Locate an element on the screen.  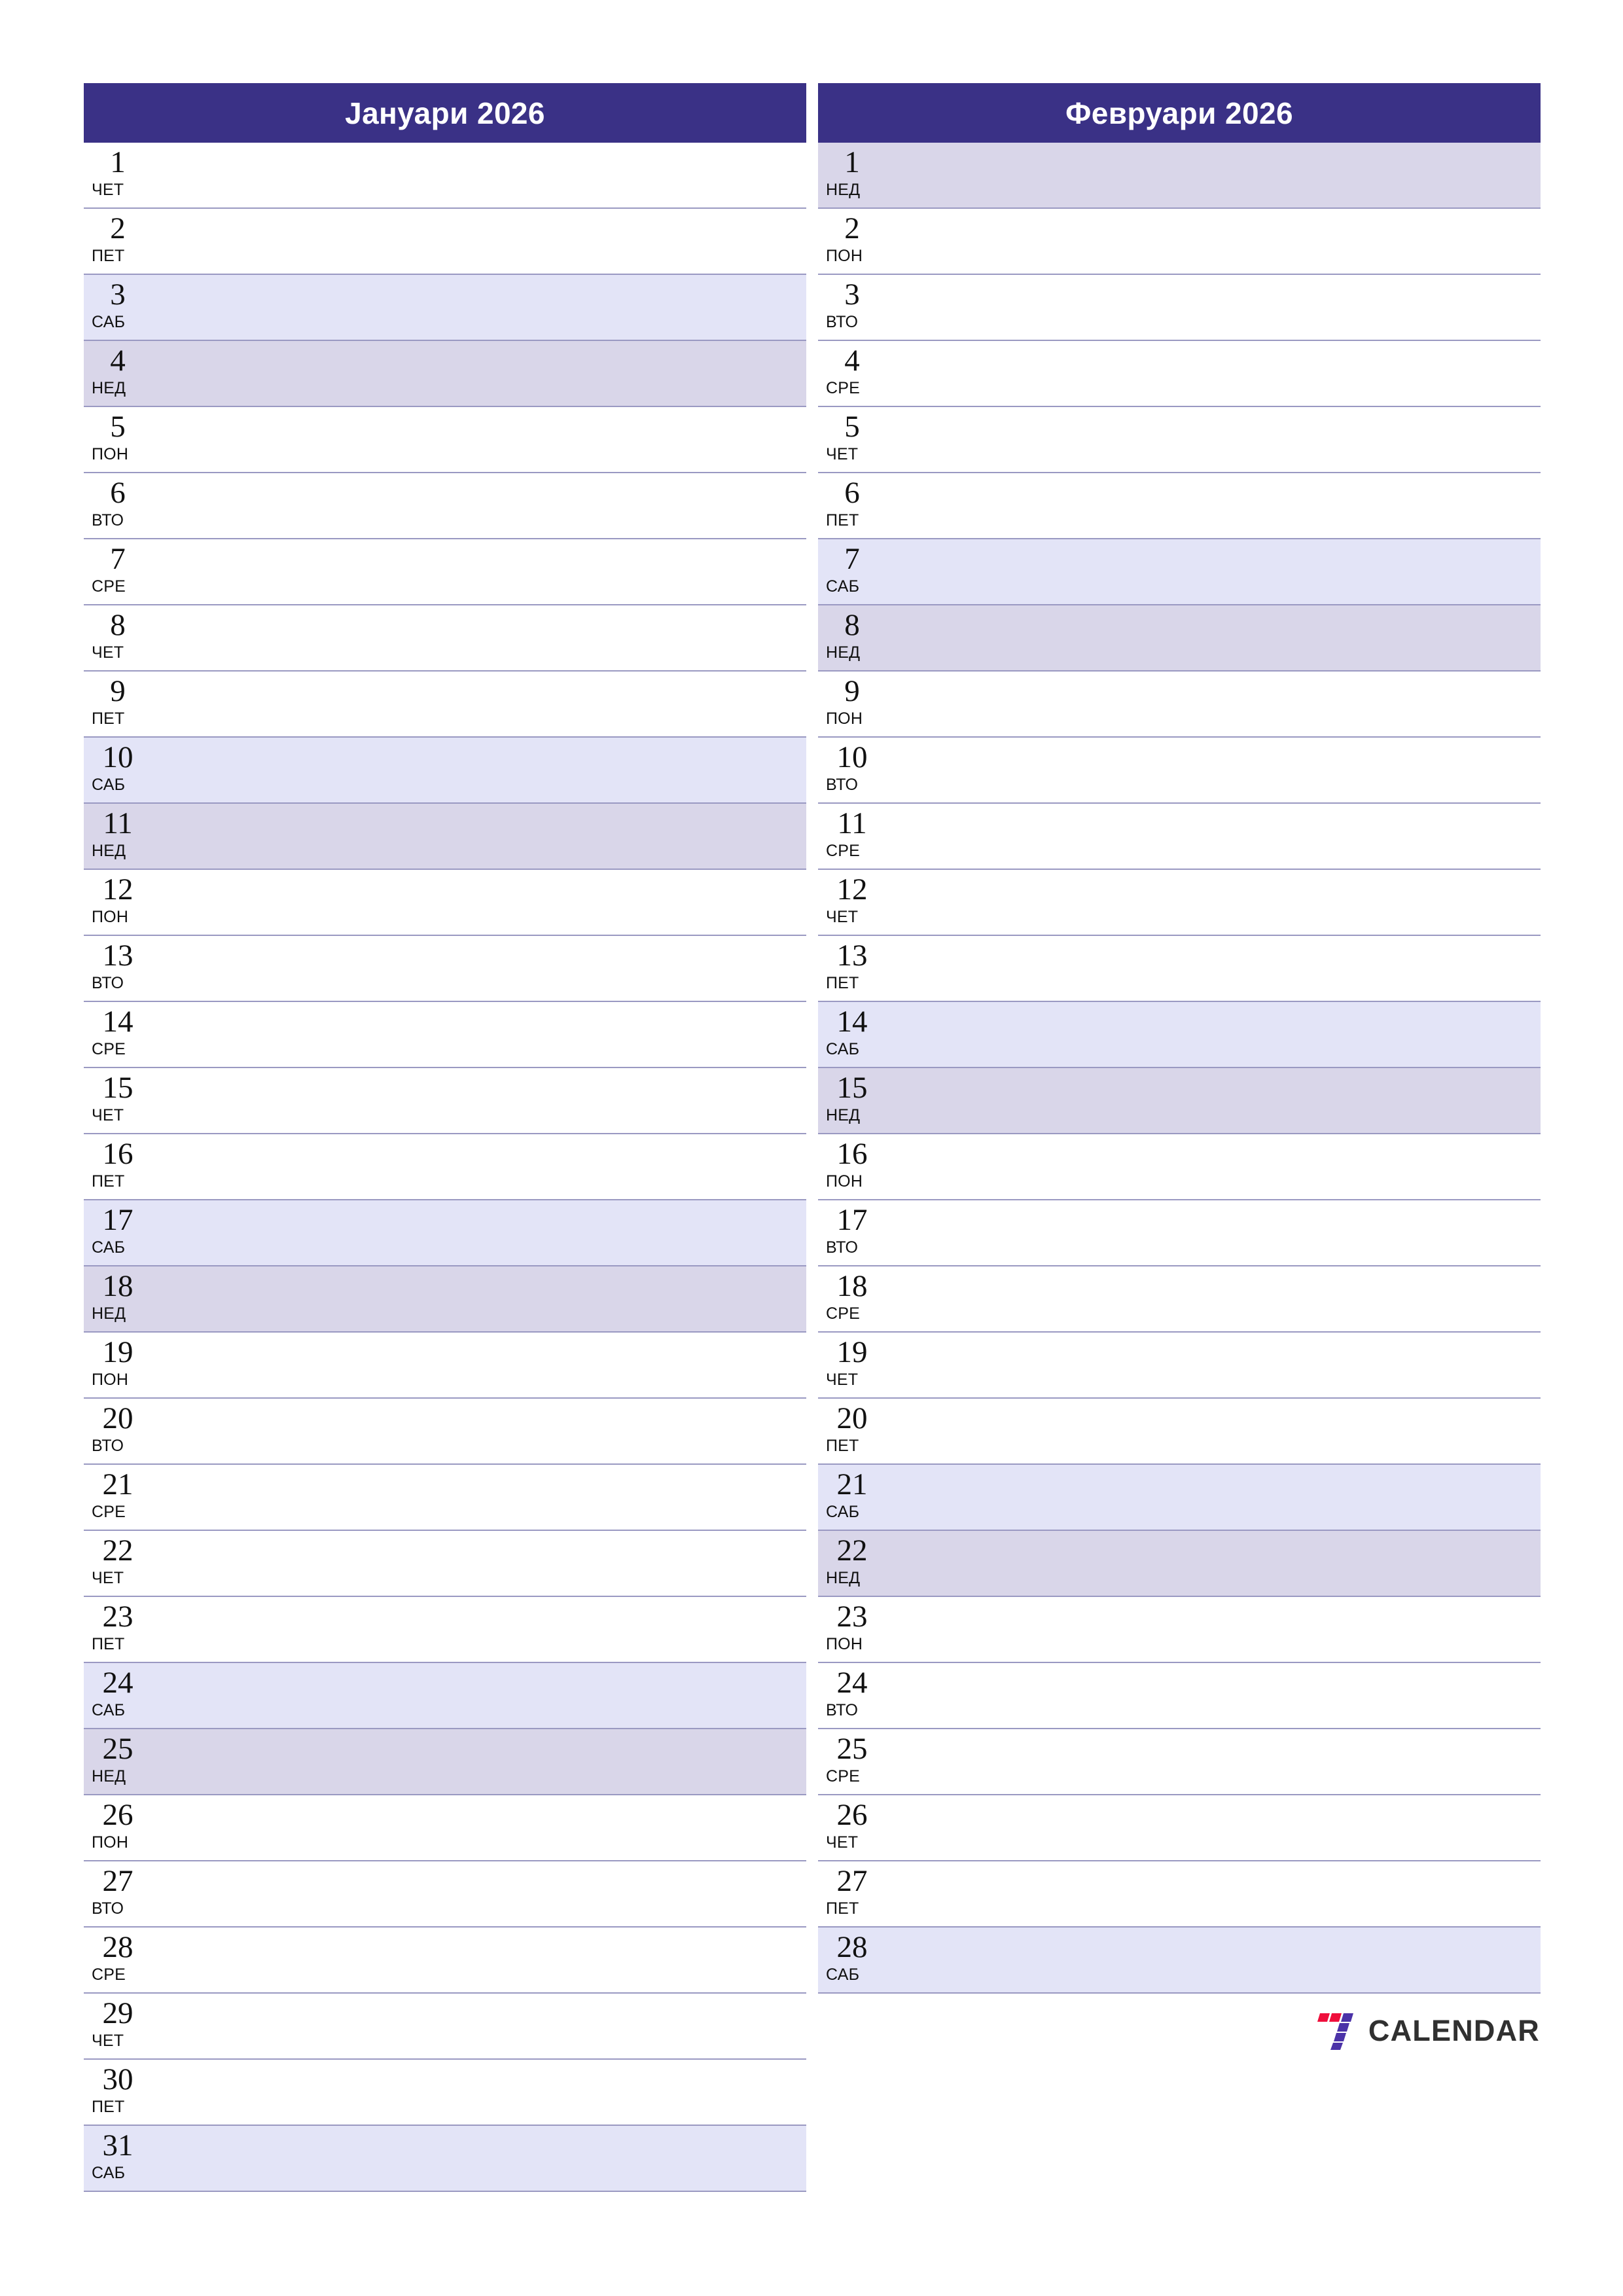
day-row: 21 САБ is located at coordinates (1179, 1498).